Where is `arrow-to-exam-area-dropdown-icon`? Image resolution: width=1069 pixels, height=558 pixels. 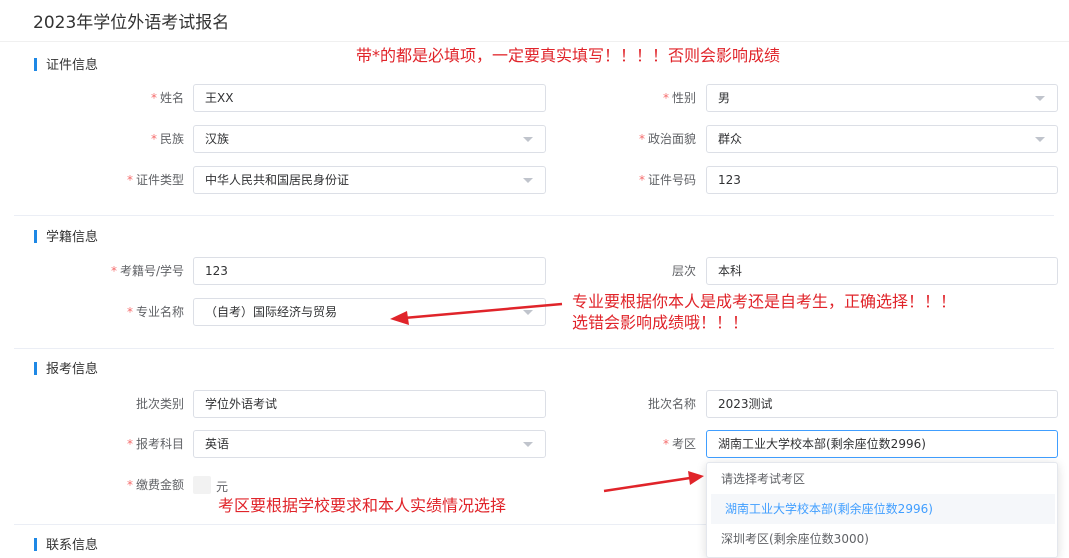 arrow-to-exam-area-dropdown-icon is located at coordinates (653, 482).